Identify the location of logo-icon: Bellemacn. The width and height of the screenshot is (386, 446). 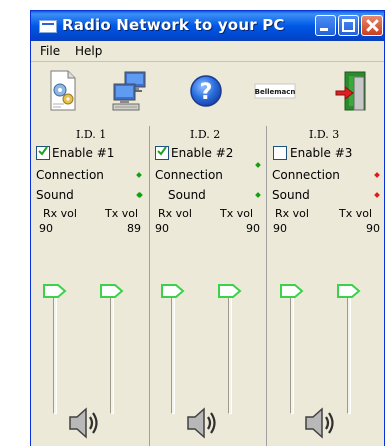
(275, 91).